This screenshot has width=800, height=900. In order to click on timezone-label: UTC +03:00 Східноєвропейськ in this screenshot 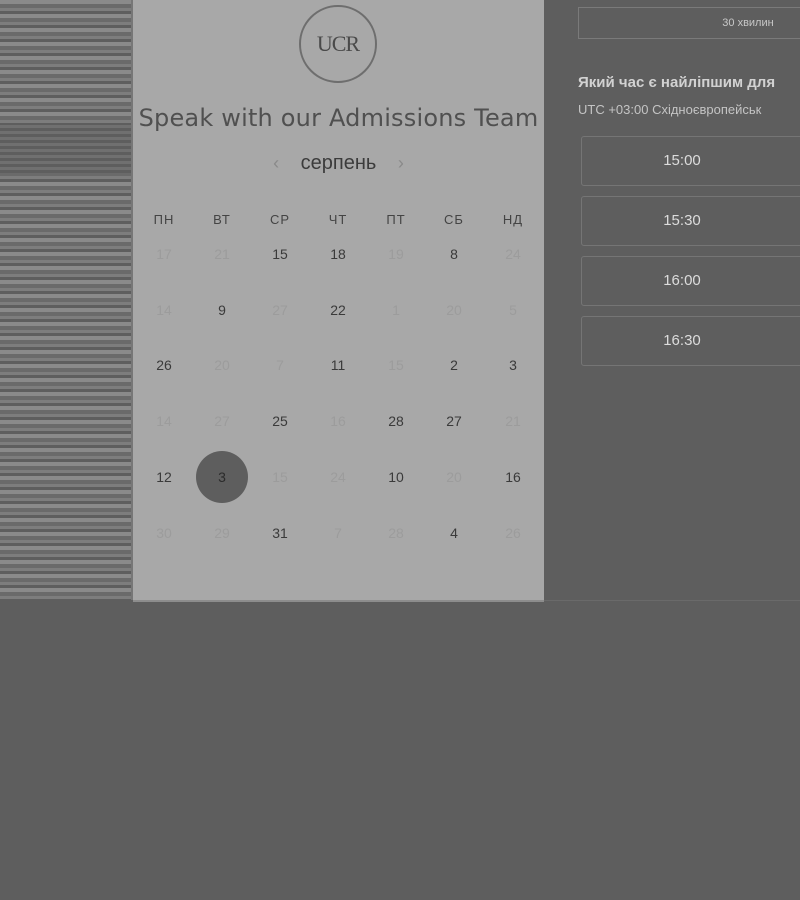, I will do `click(670, 109)`.